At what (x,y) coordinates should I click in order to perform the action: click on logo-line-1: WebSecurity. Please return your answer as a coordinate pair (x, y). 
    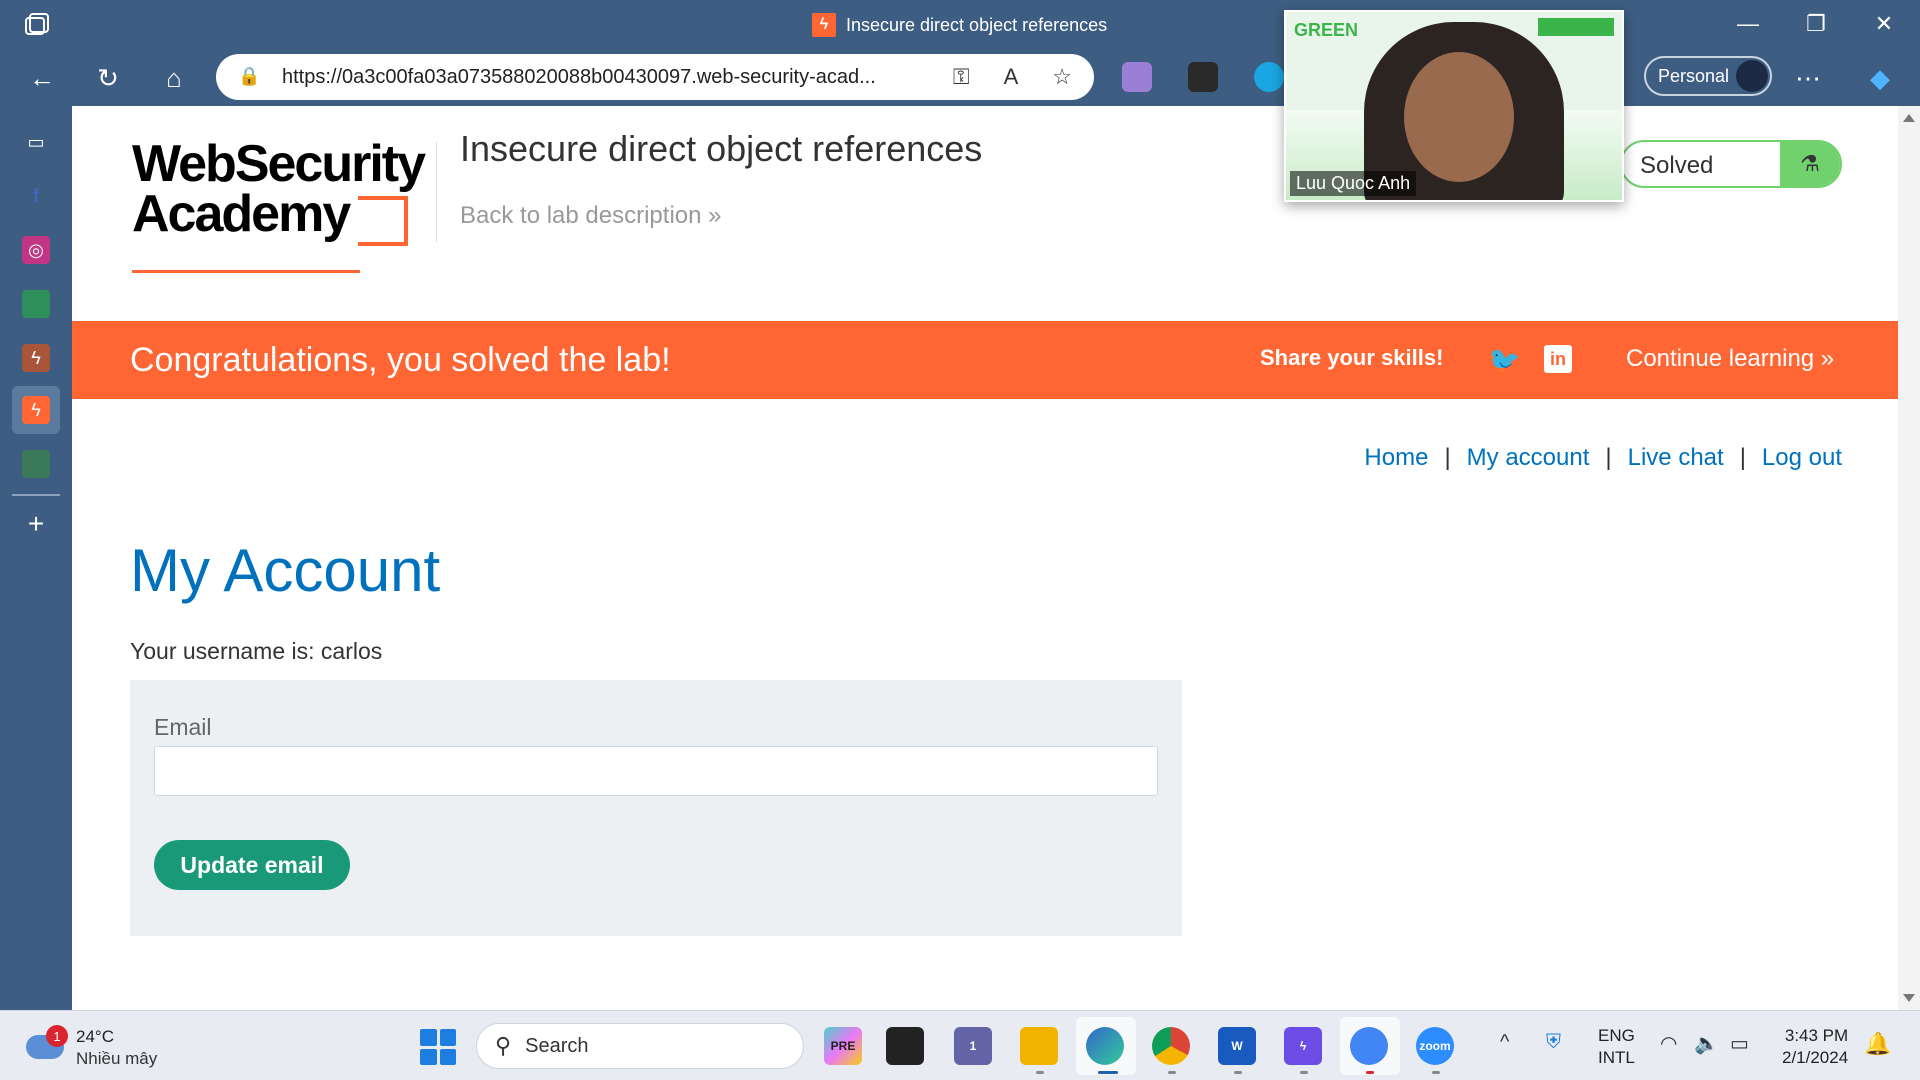
    Looking at the image, I should click on (279, 164).